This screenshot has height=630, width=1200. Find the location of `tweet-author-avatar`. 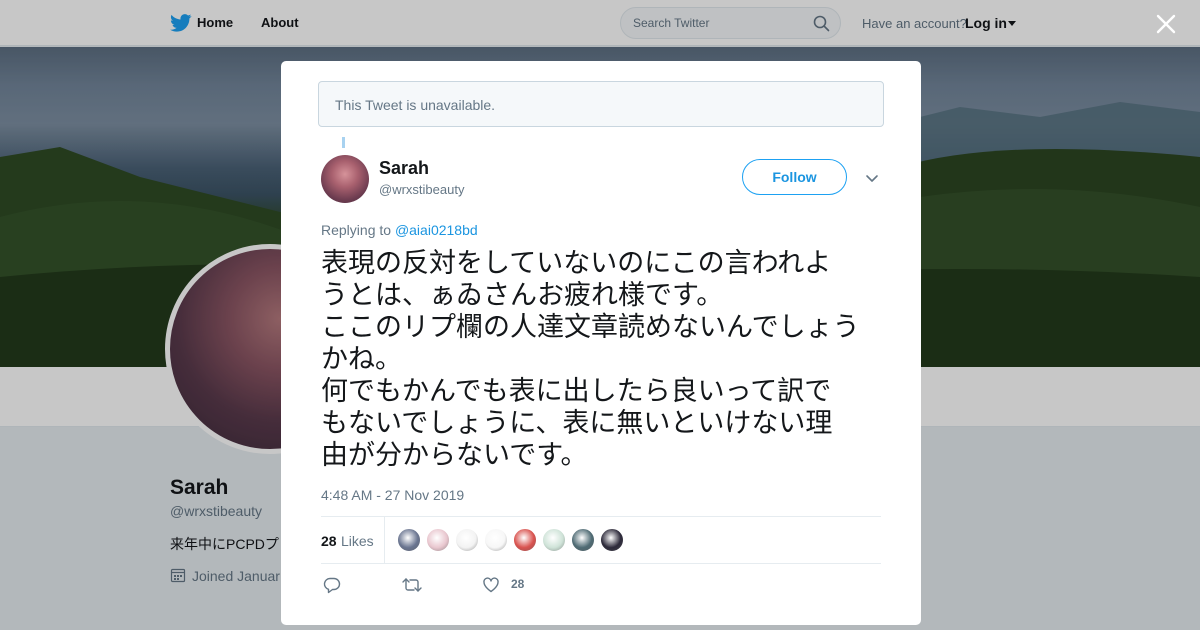

tweet-author-avatar is located at coordinates (345, 179).